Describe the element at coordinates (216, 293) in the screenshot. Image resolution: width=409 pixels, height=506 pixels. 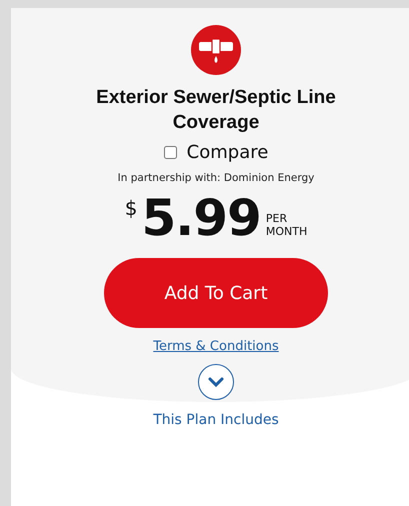
I see `add-to-cart-button: Add To Cart` at that location.